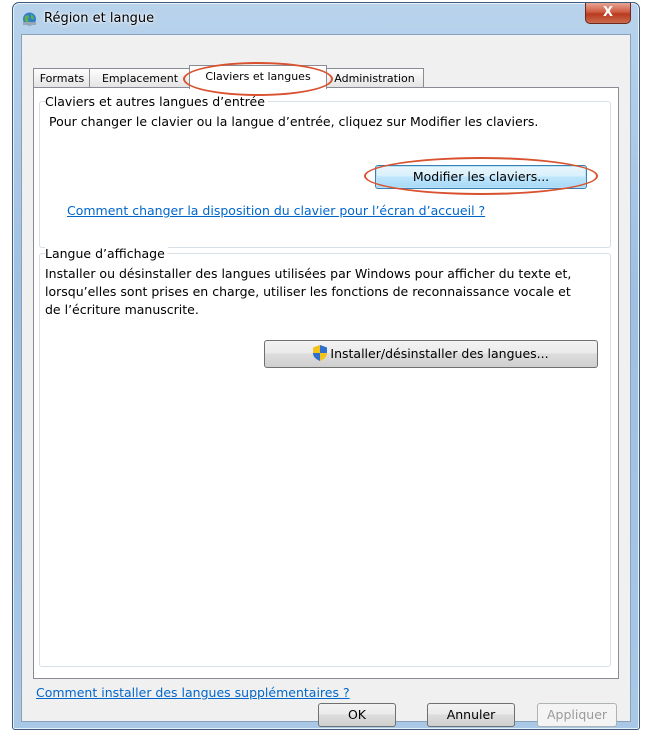  I want to click on apply-label: Appliquer, so click(577, 714).